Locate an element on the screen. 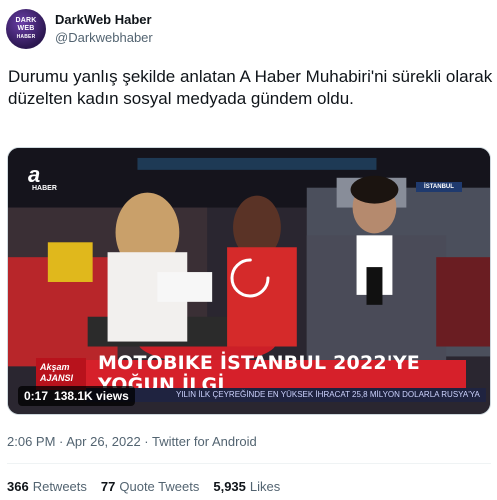 This screenshot has width=497, height=500. news-banner: MOTOBIKE İSTANBUL 2022'YE YOĞUN İLGİ is located at coordinates (276, 374).